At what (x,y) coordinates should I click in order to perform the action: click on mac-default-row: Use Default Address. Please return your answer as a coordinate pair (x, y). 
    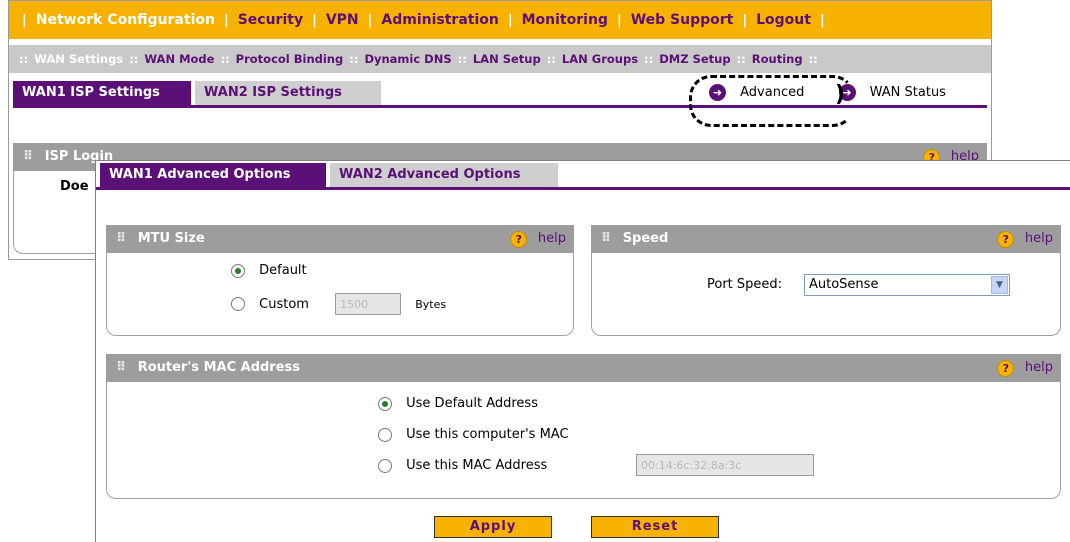
    Looking at the image, I should click on (458, 403).